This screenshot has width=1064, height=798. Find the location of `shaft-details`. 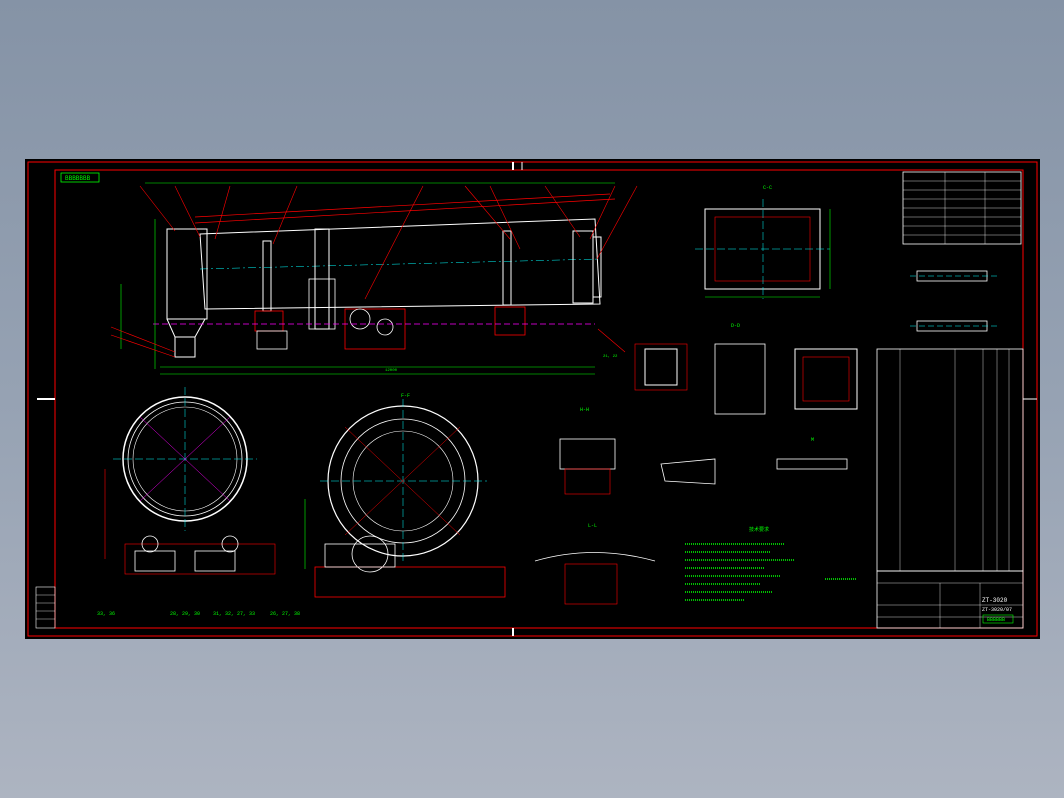

shaft-details is located at coordinates (953, 301).